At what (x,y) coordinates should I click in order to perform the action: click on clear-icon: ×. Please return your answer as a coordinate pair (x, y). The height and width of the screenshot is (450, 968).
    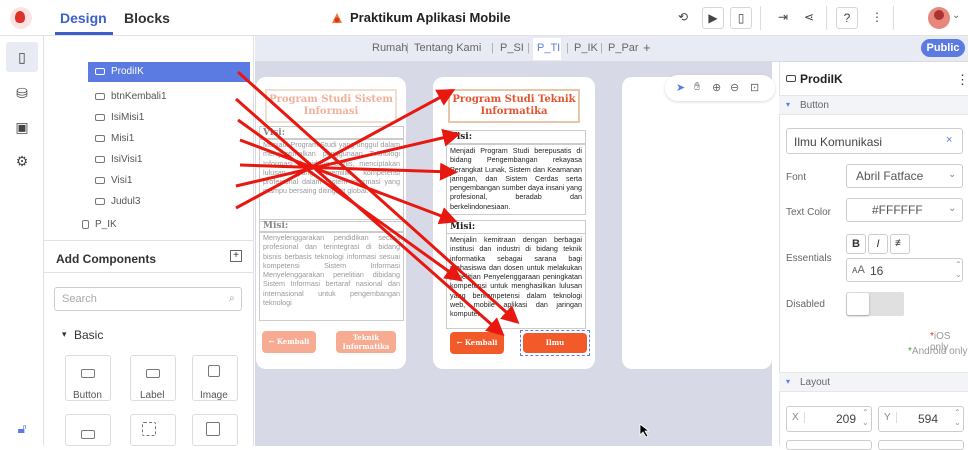
    Looking at the image, I should click on (949, 140).